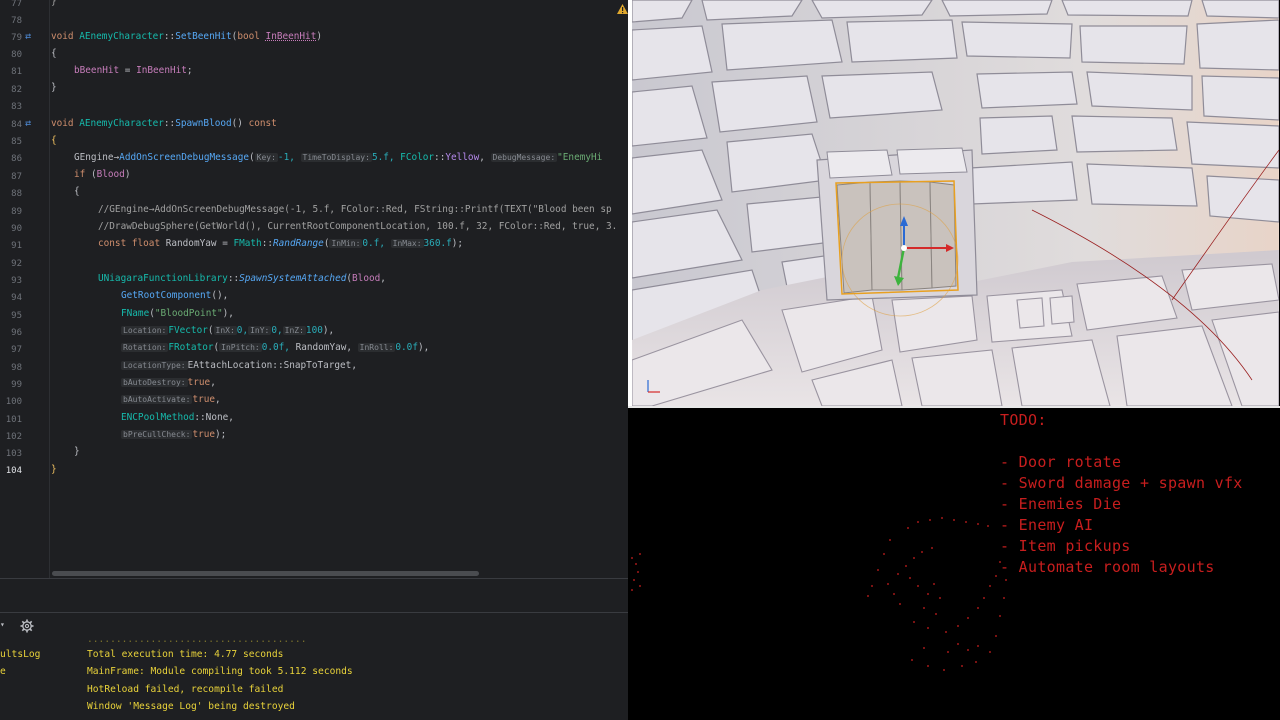 Image resolution: width=1280 pixels, height=720 pixels. Describe the element at coordinates (27, 626) in the screenshot. I see `gear-icon` at that location.